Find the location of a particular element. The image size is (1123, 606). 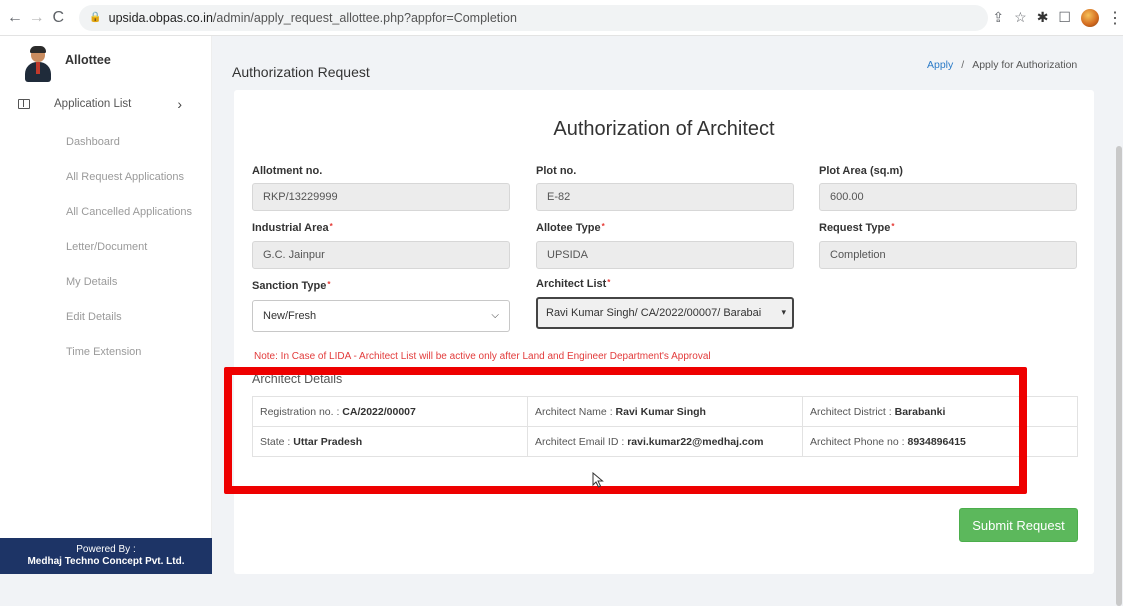

sidebar-item-time-extension: Time Extension is located at coordinates (105, 351).